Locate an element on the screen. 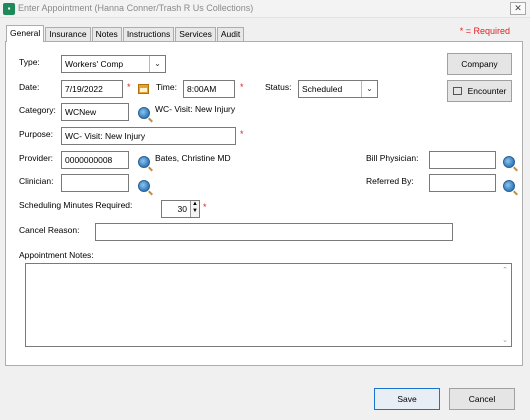 Image resolution: width=530 pixels, height=420 pixels. minutes-label: Scheduling Minutes Required: is located at coordinates (76, 205).